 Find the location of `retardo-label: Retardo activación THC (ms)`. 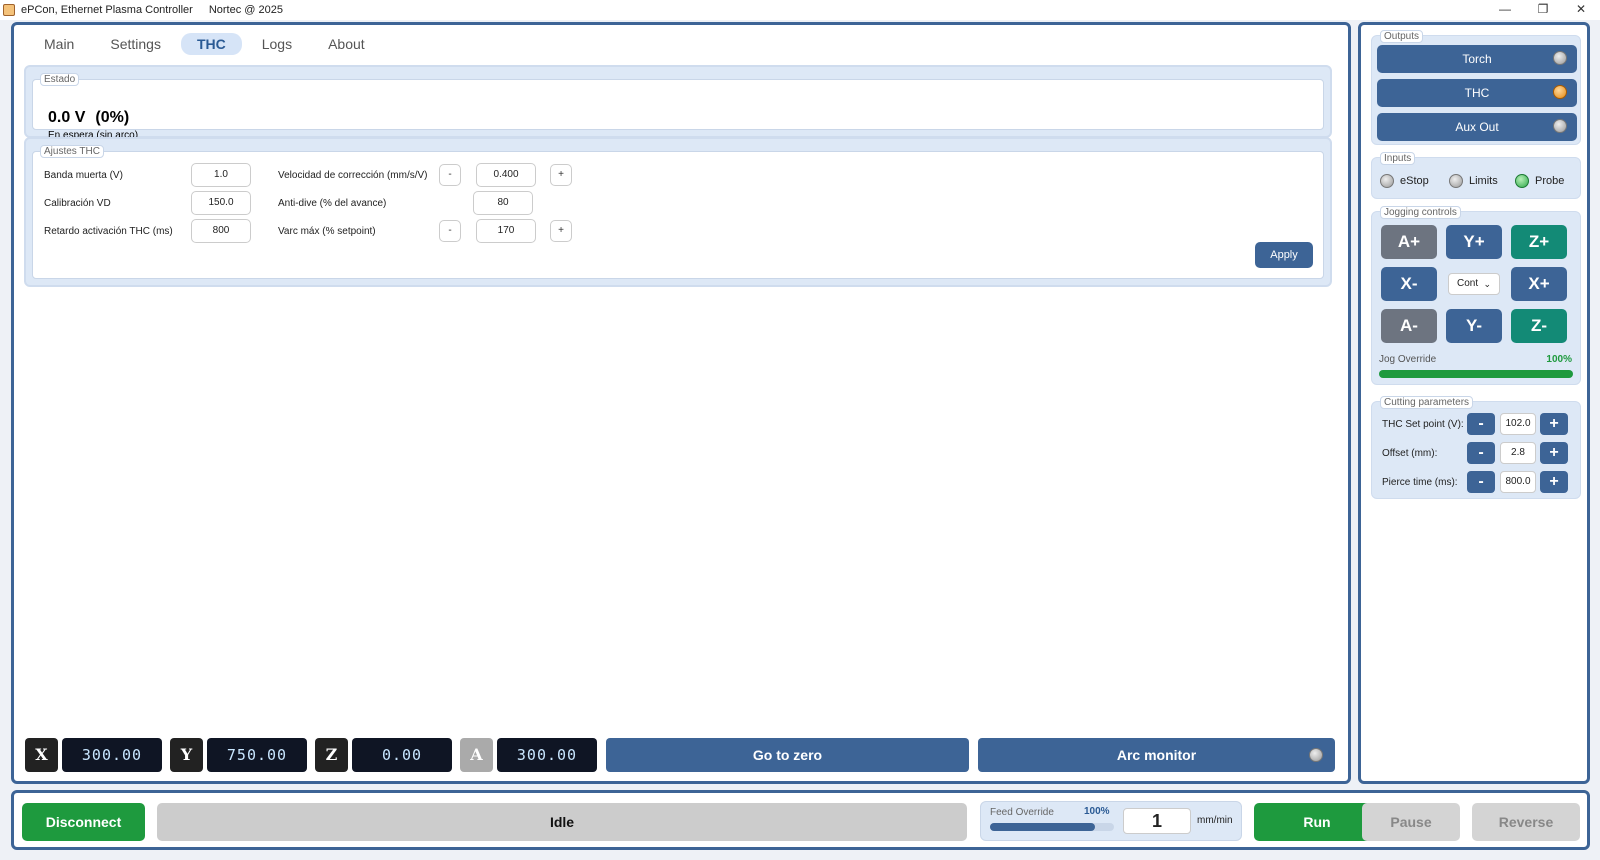

retardo-label: Retardo activación THC (ms) is located at coordinates (108, 231).